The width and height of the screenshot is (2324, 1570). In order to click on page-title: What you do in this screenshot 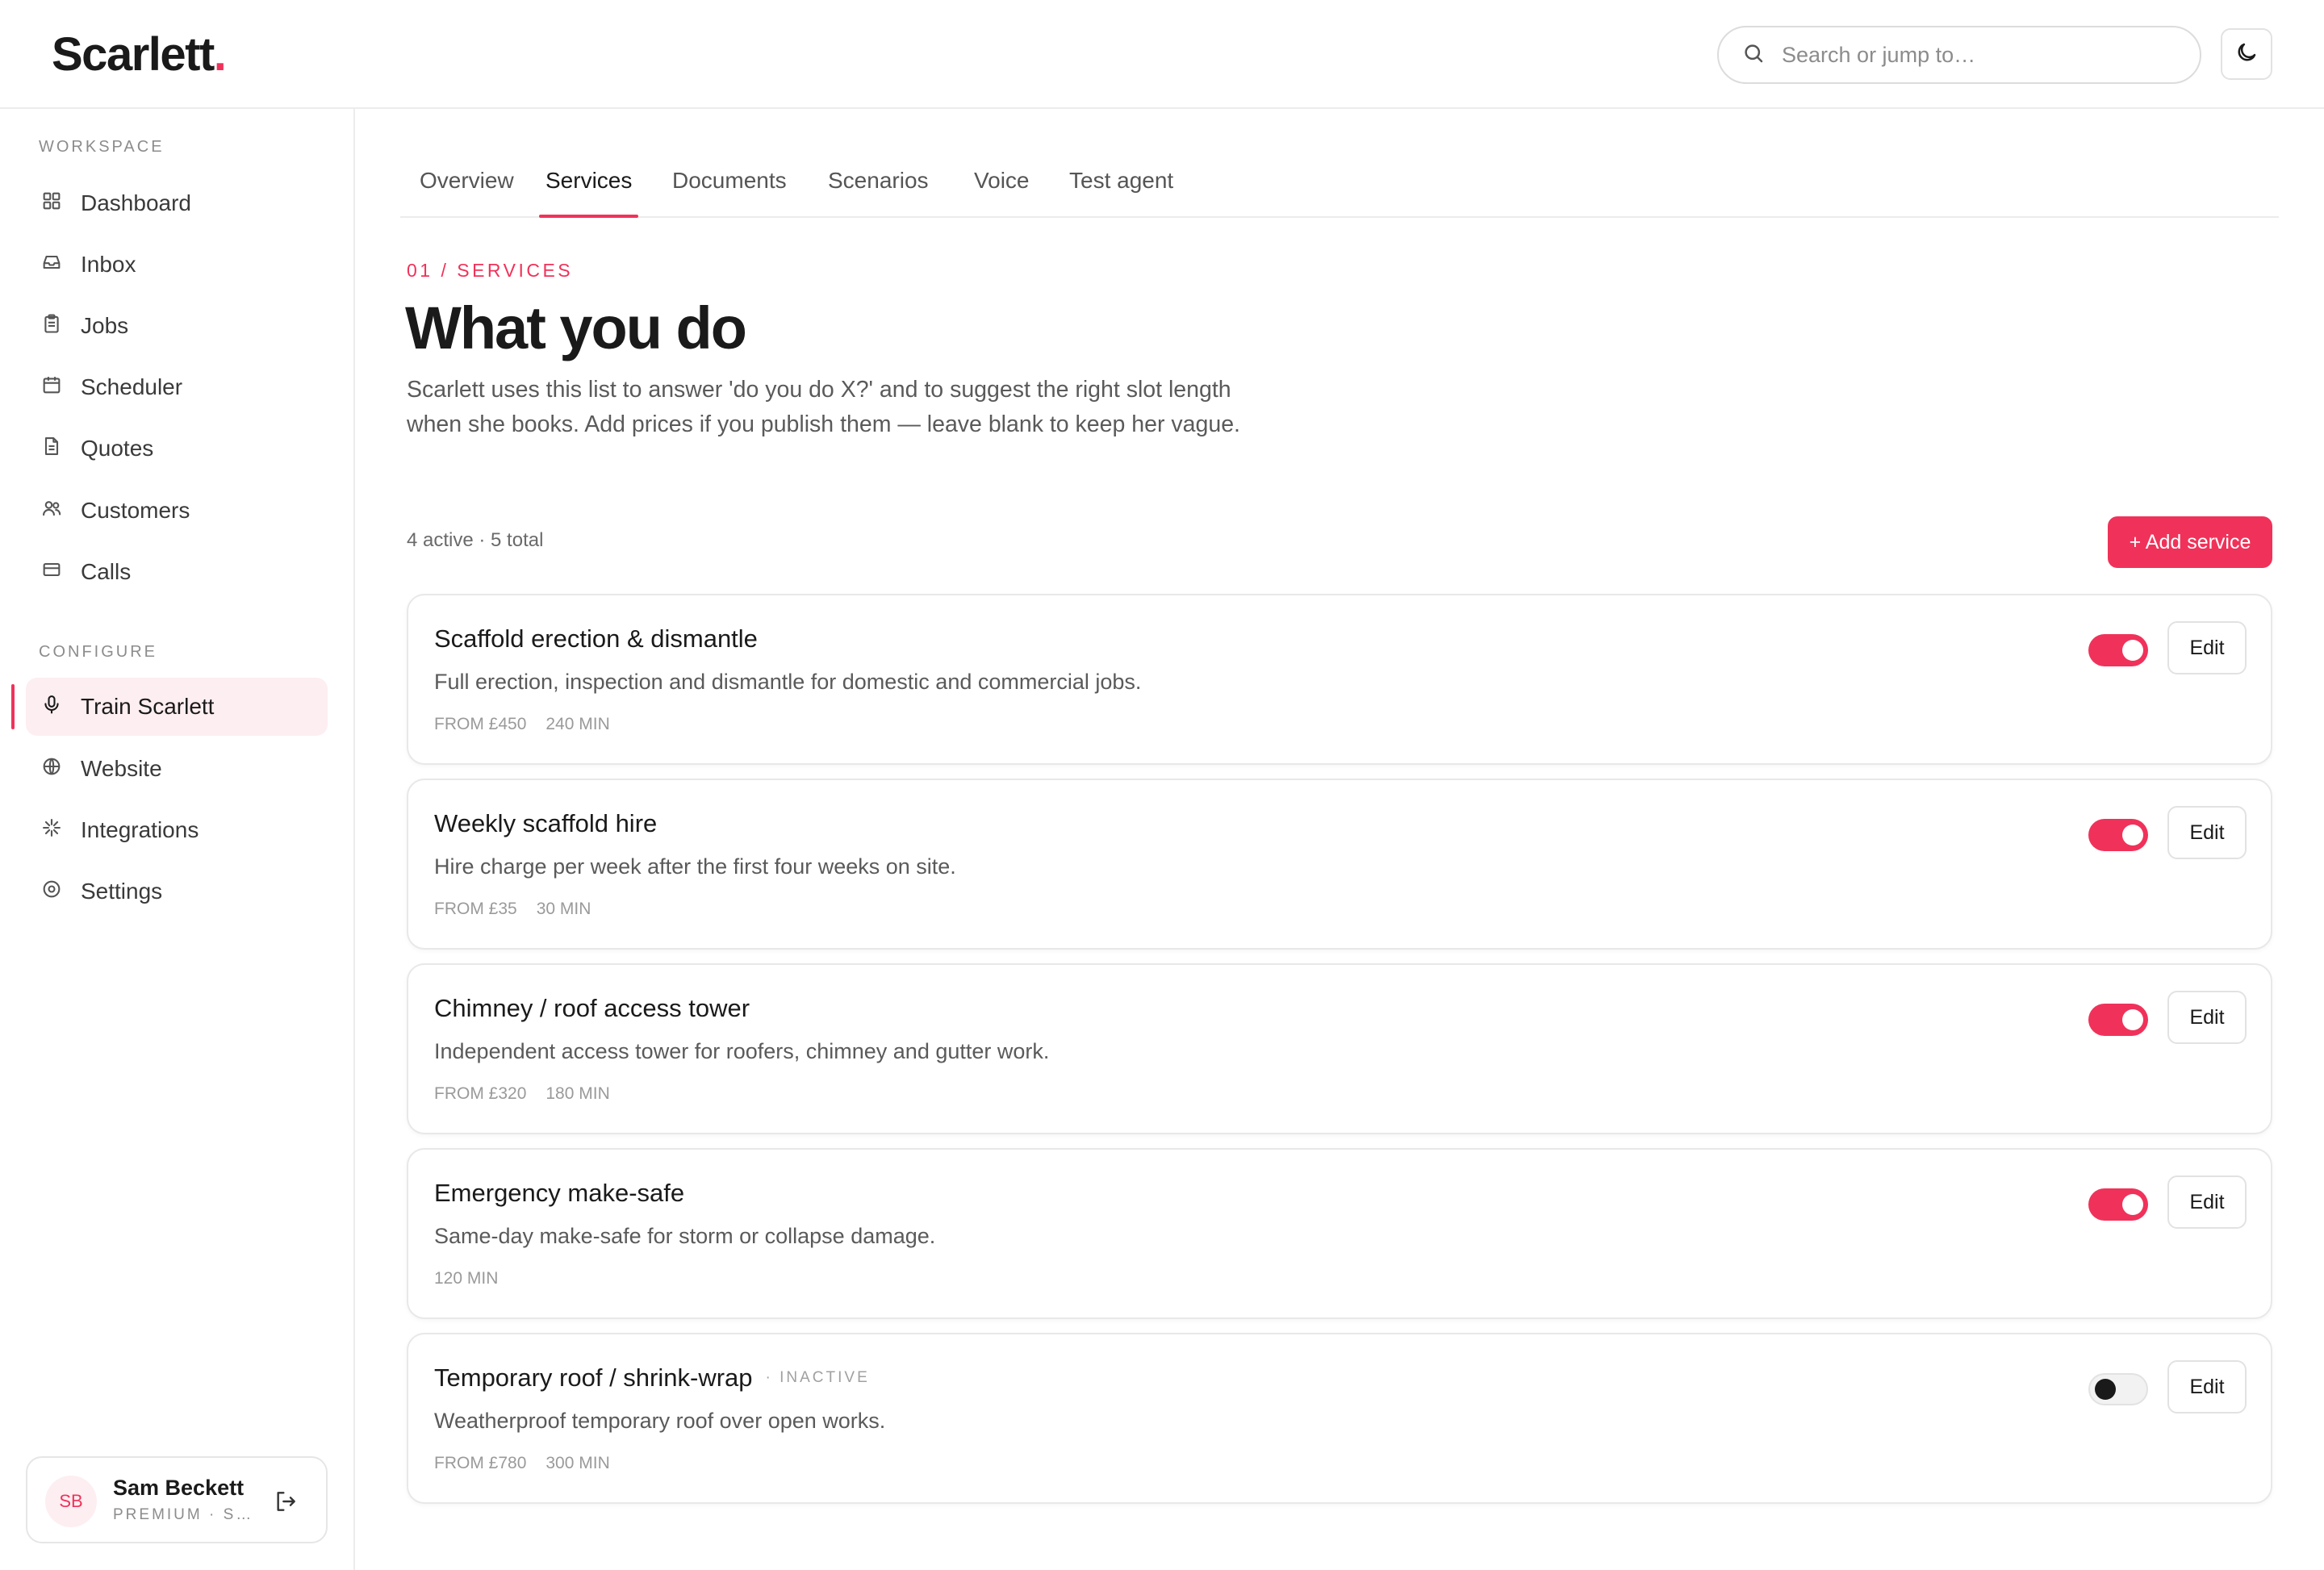, I will do `click(576, 327)`.